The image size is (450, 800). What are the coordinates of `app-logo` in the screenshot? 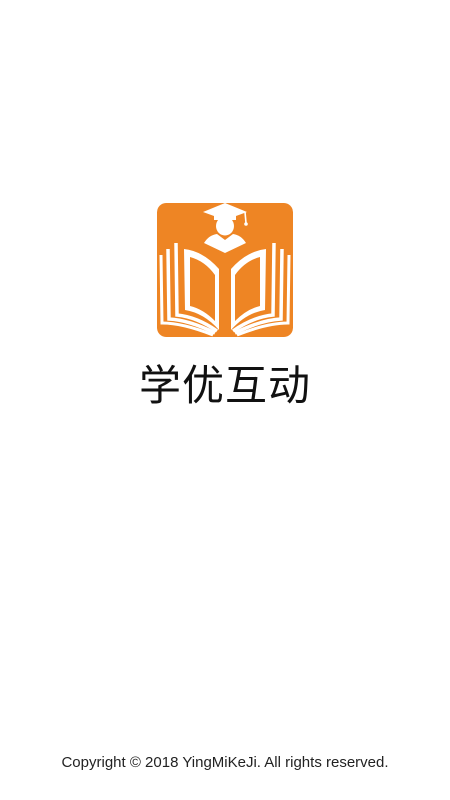 It's located at (225, 270).